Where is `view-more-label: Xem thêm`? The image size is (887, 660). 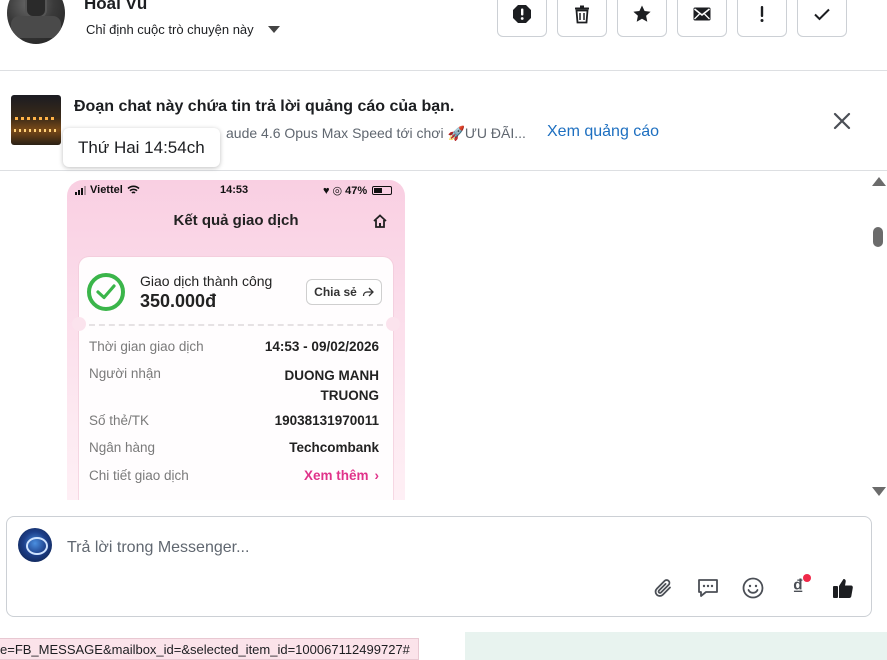 view-more-label: Xem thêm is located at coordinates (336, 475).